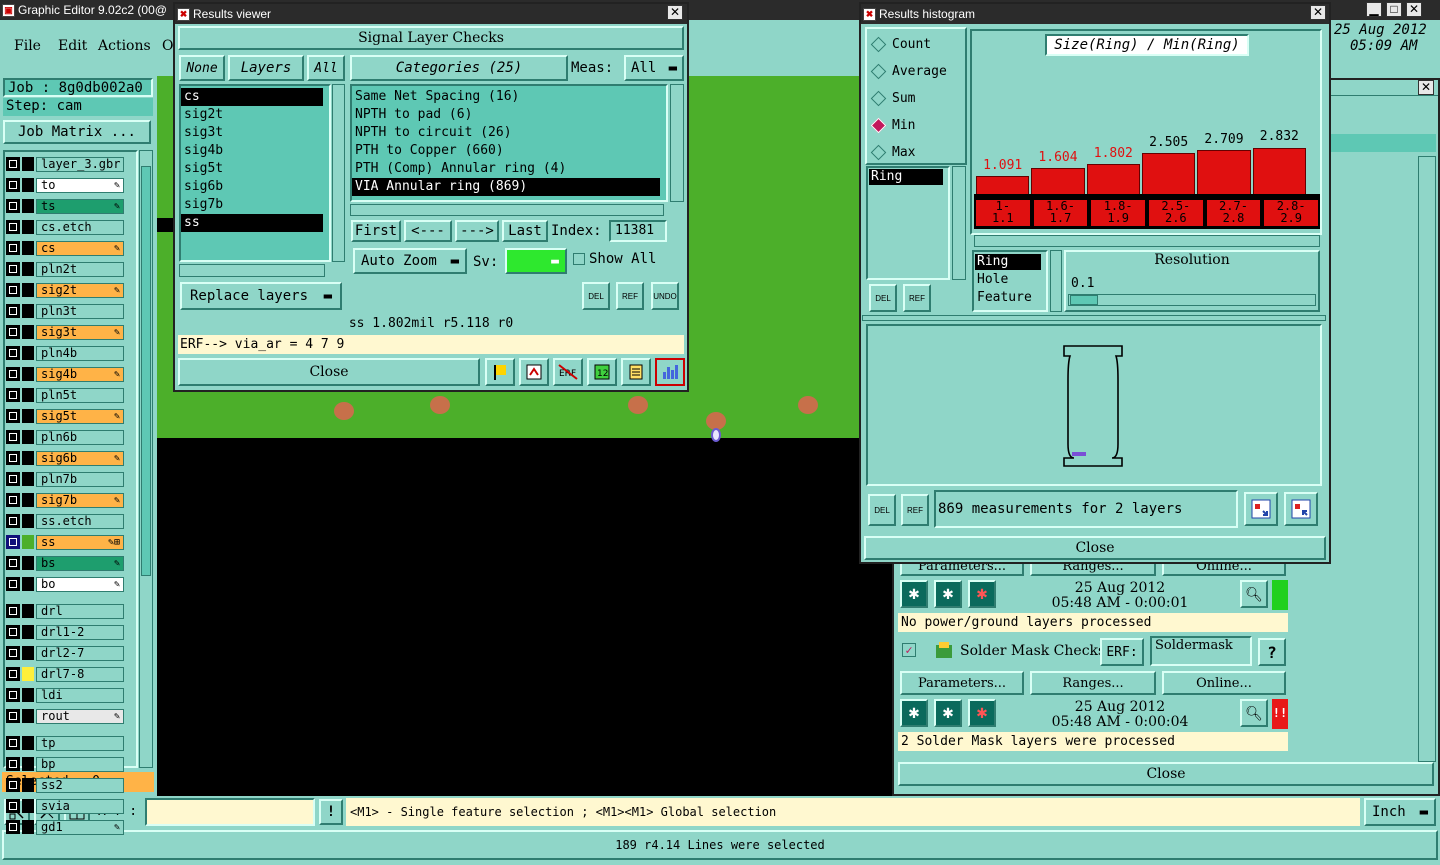 The height and width of the screenshot is (865, 1440). I want to click on last-button: Last, so click(525, 231).